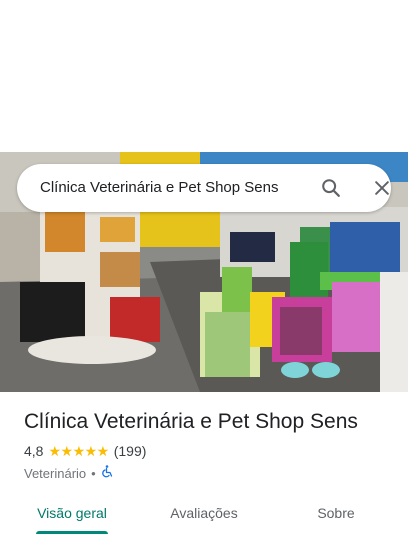 The image size is (408, 544). What do you see at coordinates (191, 421) in the screenshot?
I see `place-title: Clínica Veterinária e Pet Shop Sens` at bounding box center [191, 421].